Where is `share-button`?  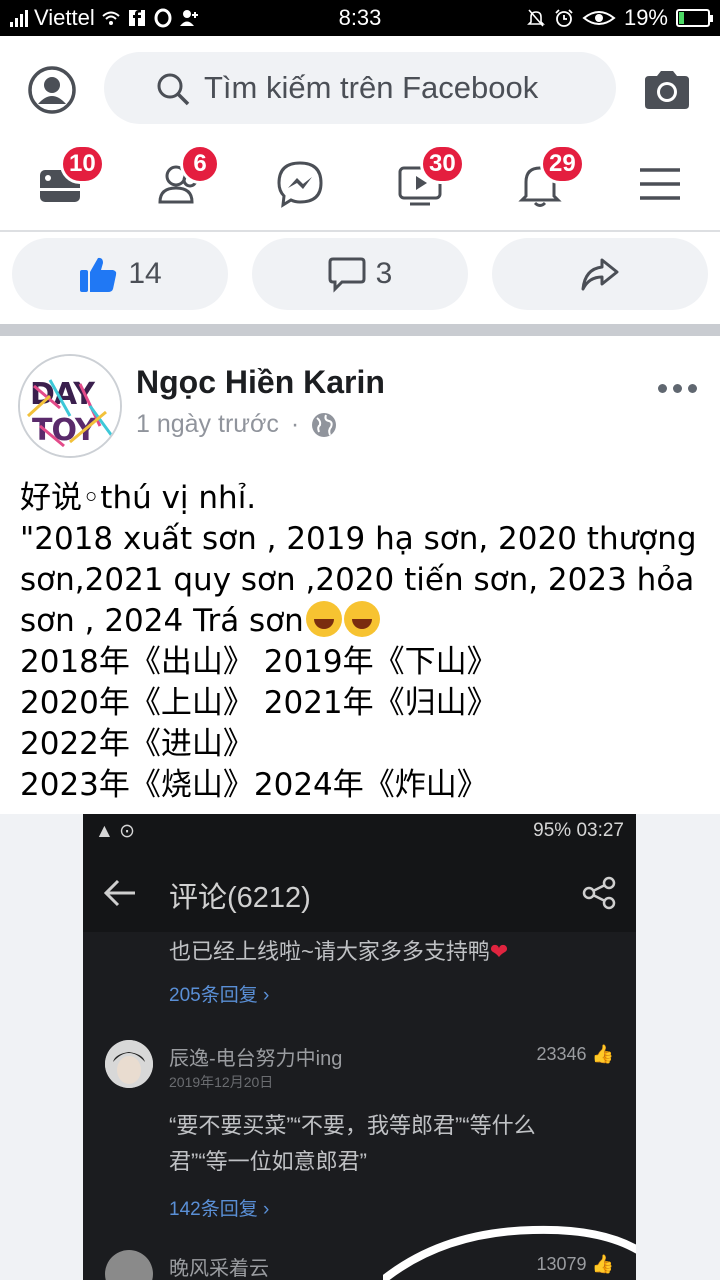 share-button is located at coordinates (600, 274).